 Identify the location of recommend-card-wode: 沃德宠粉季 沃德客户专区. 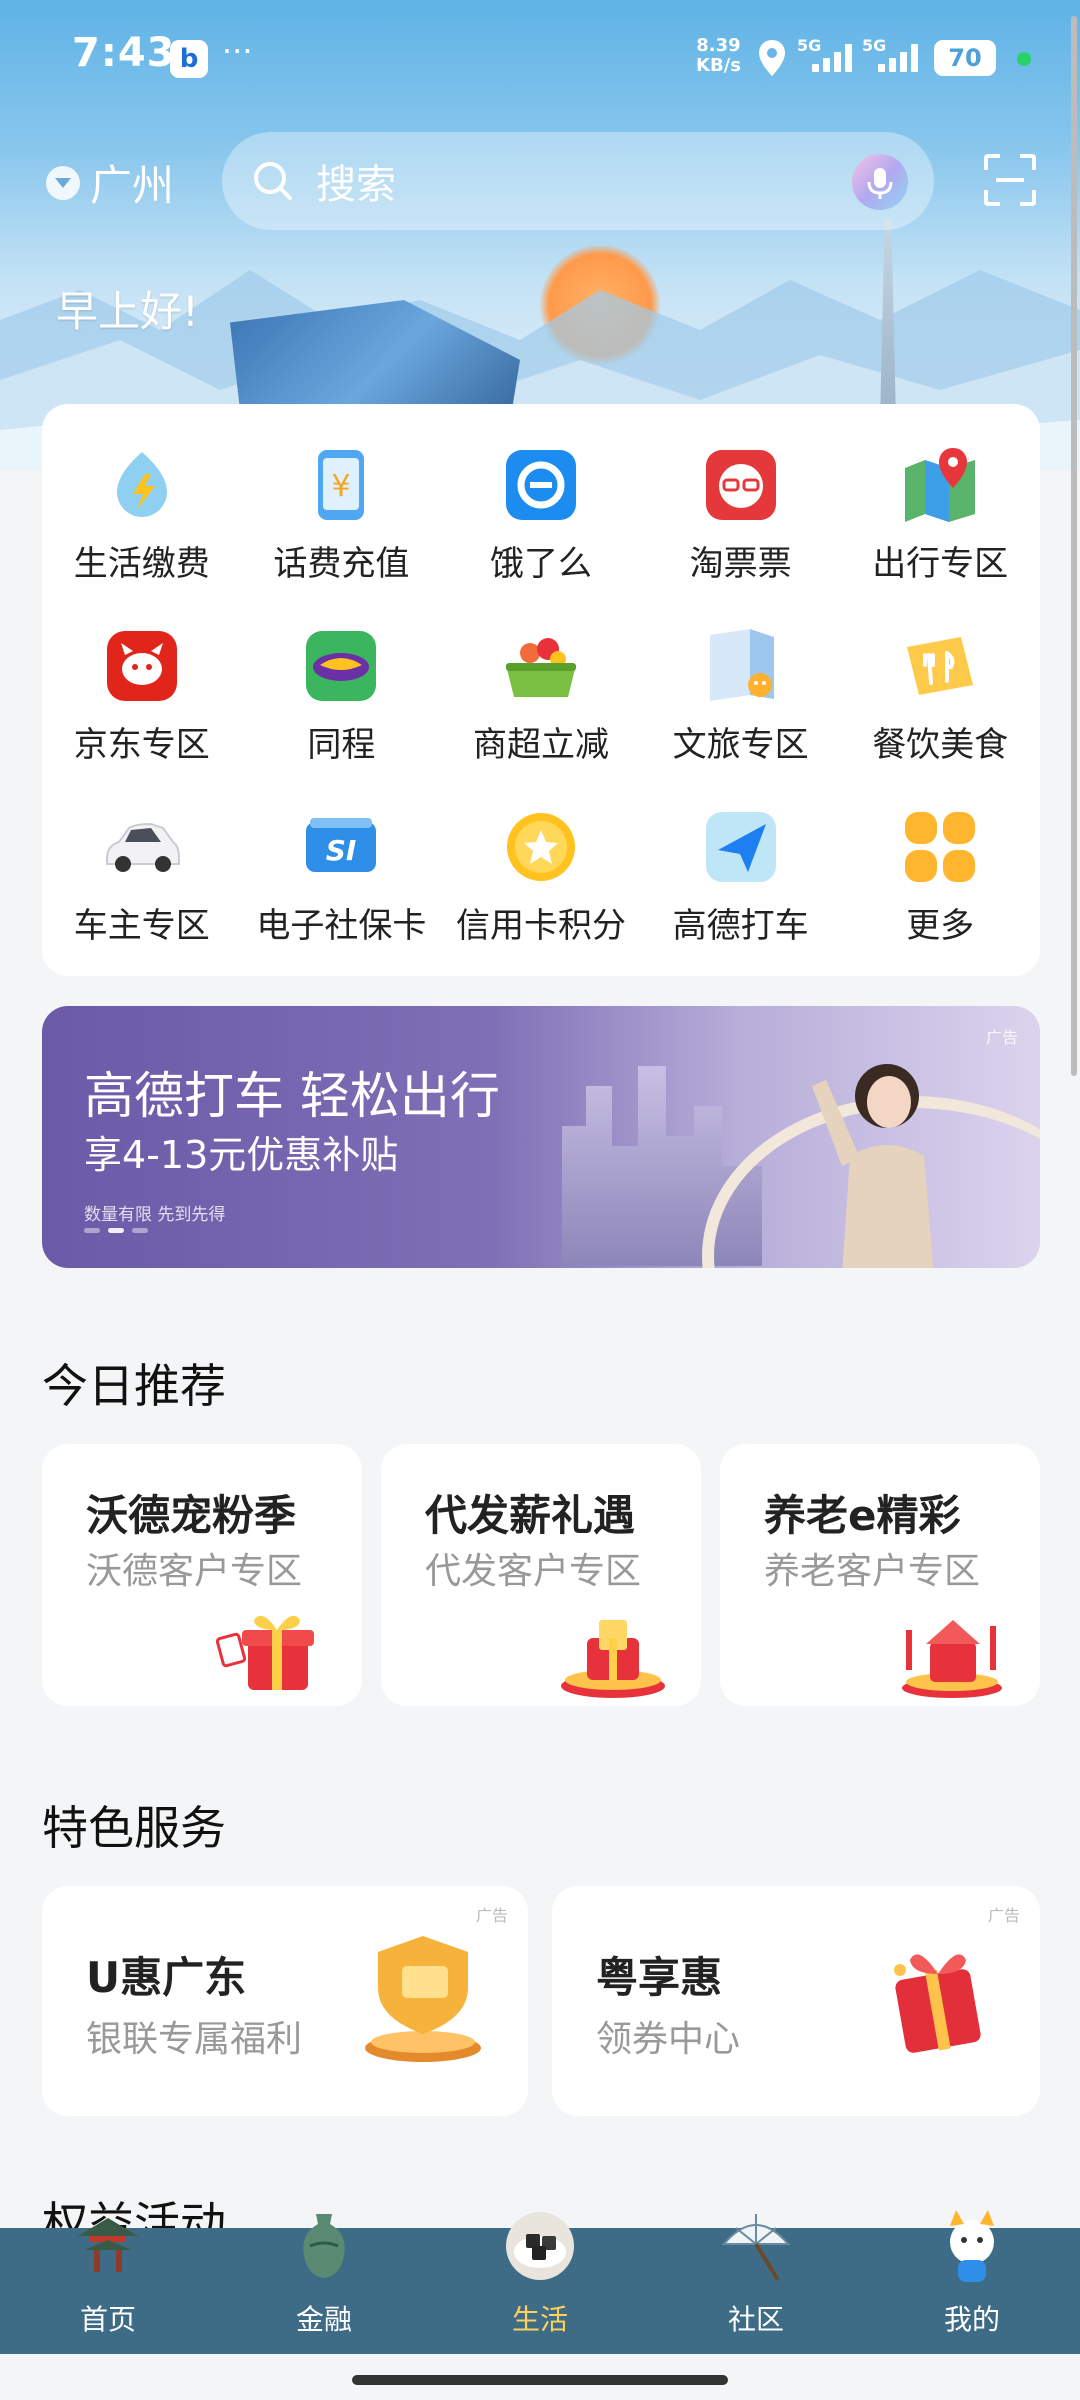
(202, 1575).